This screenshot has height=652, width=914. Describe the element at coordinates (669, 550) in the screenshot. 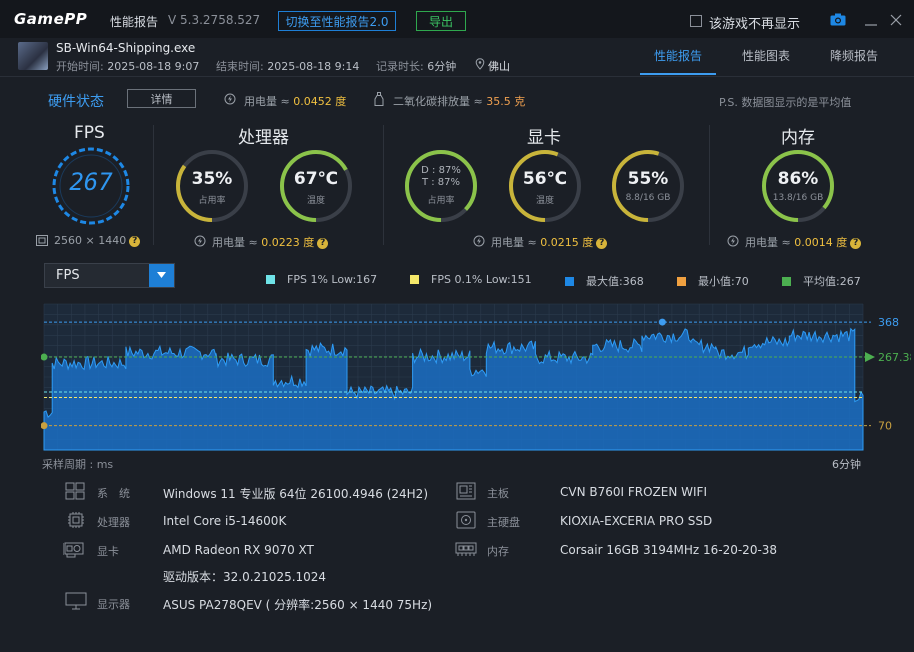

I see `ram-value: Corsair 16GB 3194MHz 16-20-20-38` at that location.